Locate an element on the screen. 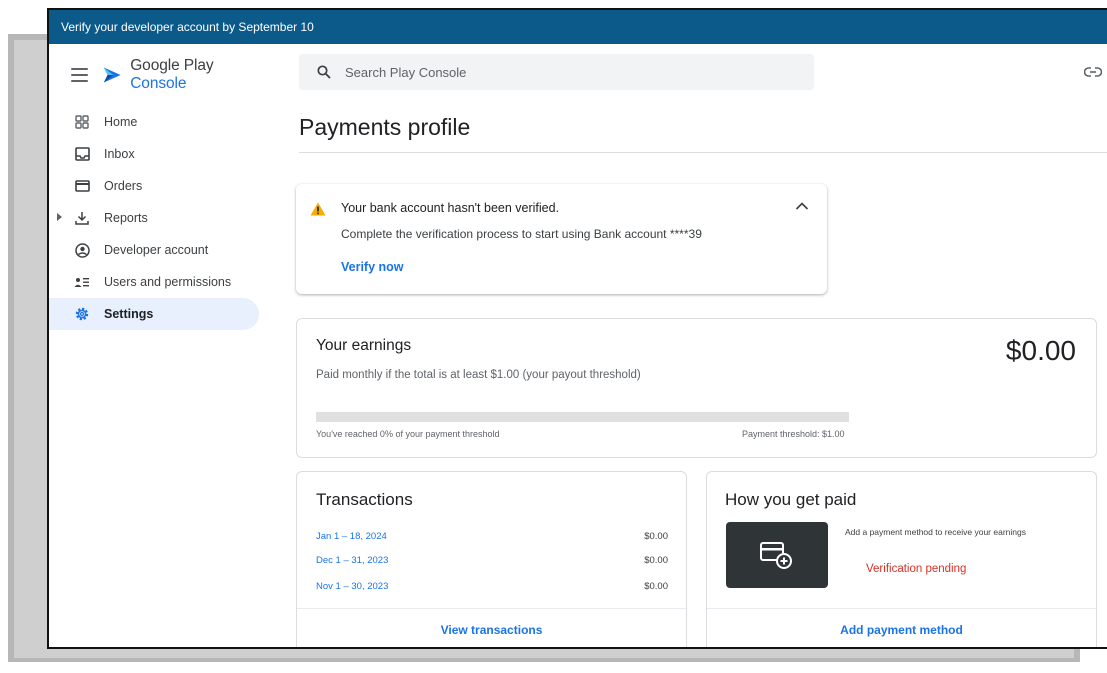 The width and height of the screenshot is (1107, 673). home-grid-icon is located at coordinates (82, 122).